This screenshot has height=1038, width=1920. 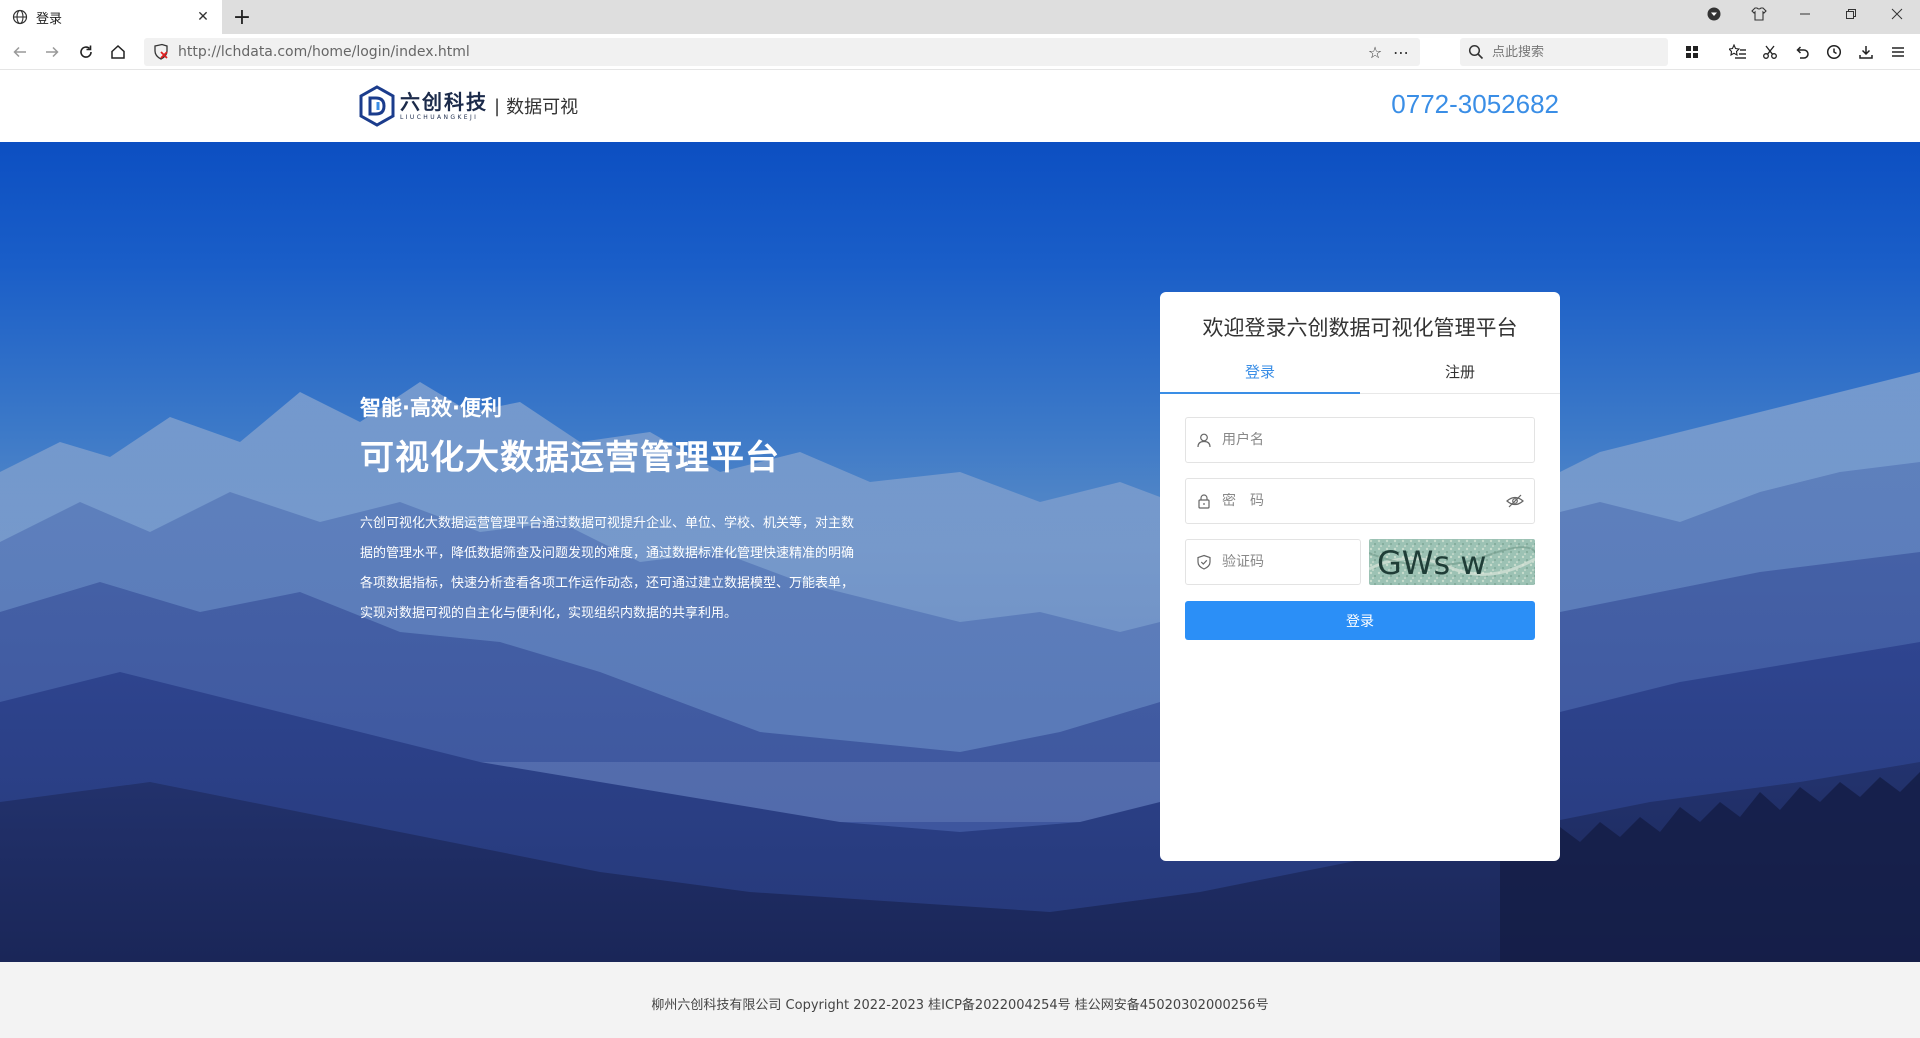 What do you see at coordinates (1204, 501) in the screenshot?
I see `lock-icon` at bounding box center [1204, 501].